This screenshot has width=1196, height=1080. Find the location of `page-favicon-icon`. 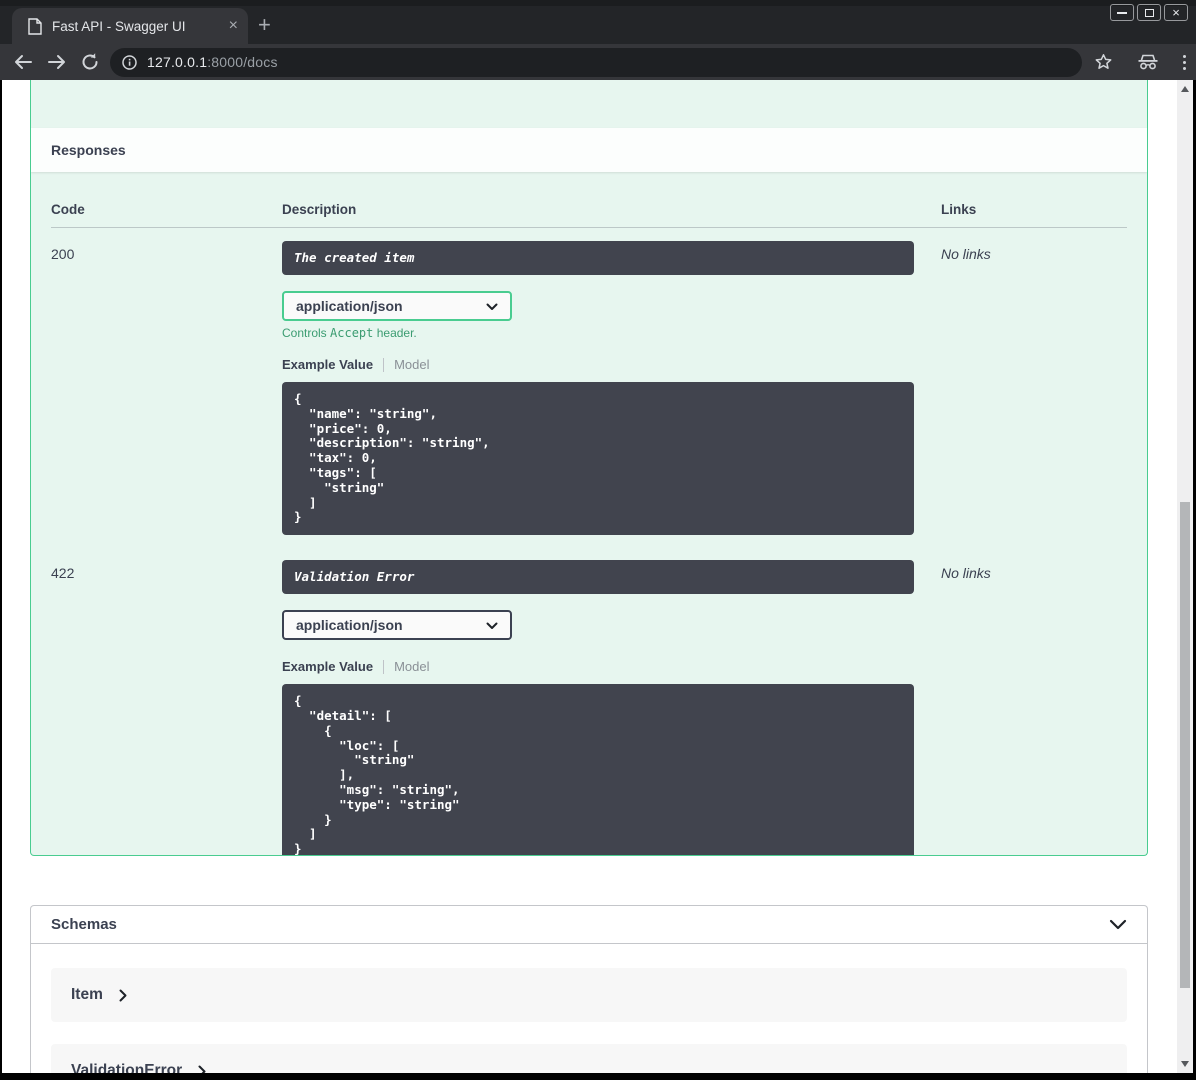

page-favicon-icon is located at coordinates (35, 26).